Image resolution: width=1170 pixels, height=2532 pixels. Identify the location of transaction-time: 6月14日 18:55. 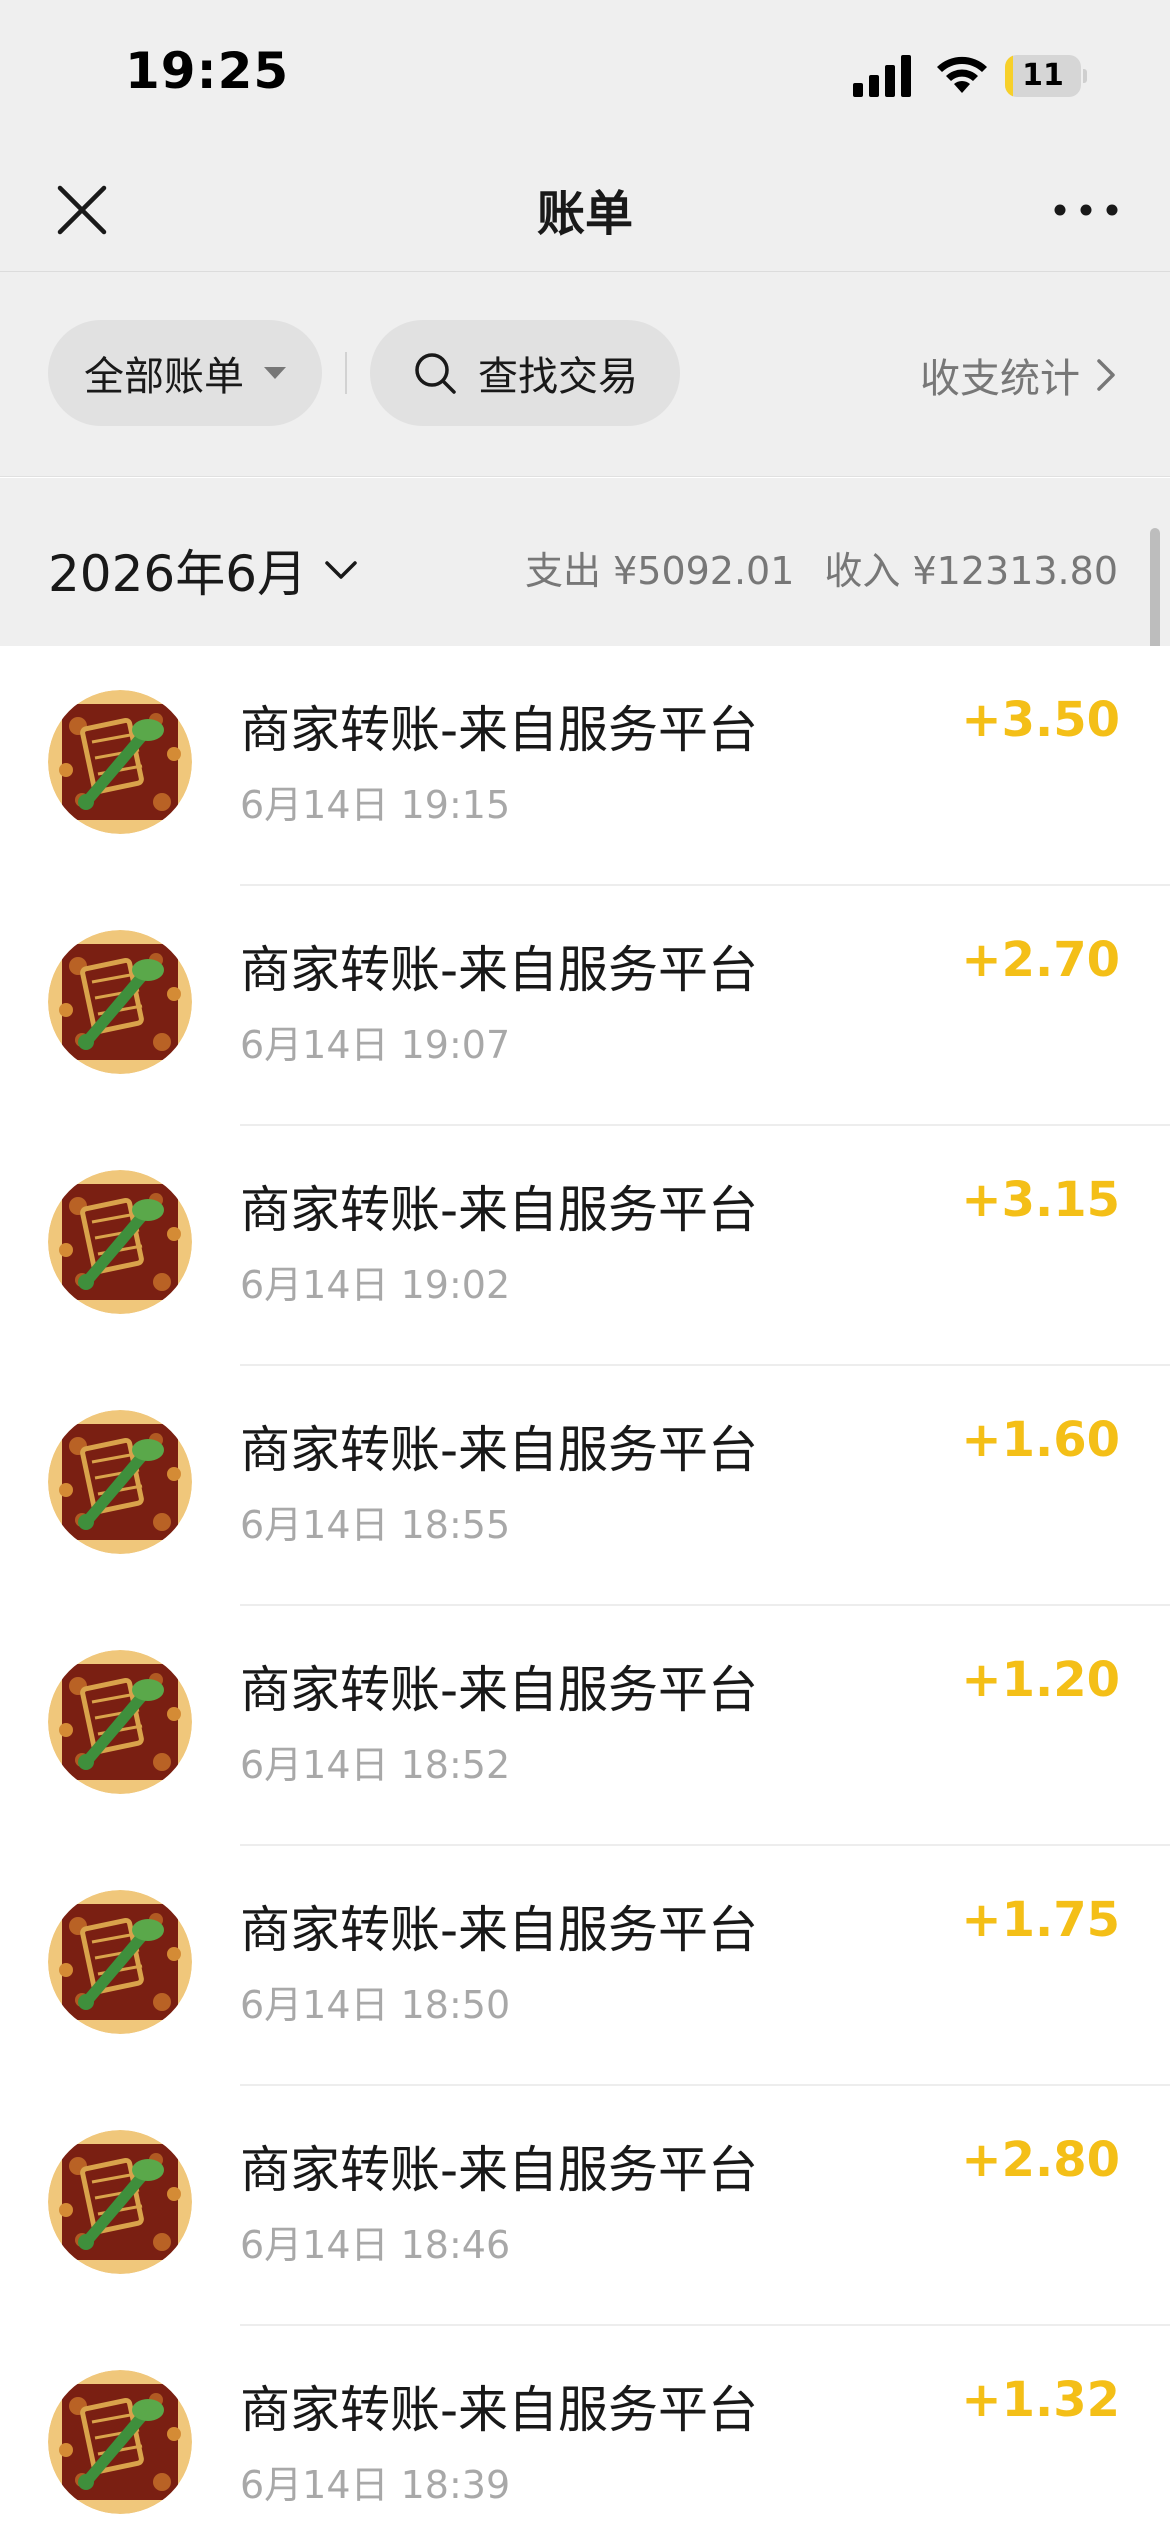
(375, 1525).